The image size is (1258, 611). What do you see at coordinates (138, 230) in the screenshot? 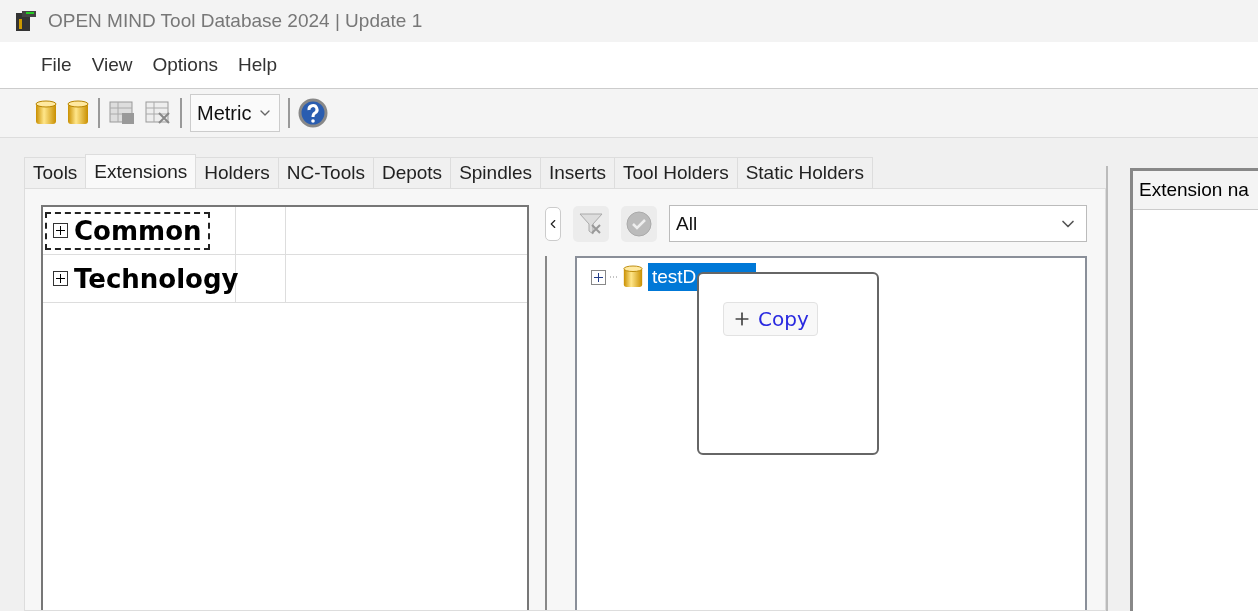
I see `category-label: Common` at bounding box center [138, 230].